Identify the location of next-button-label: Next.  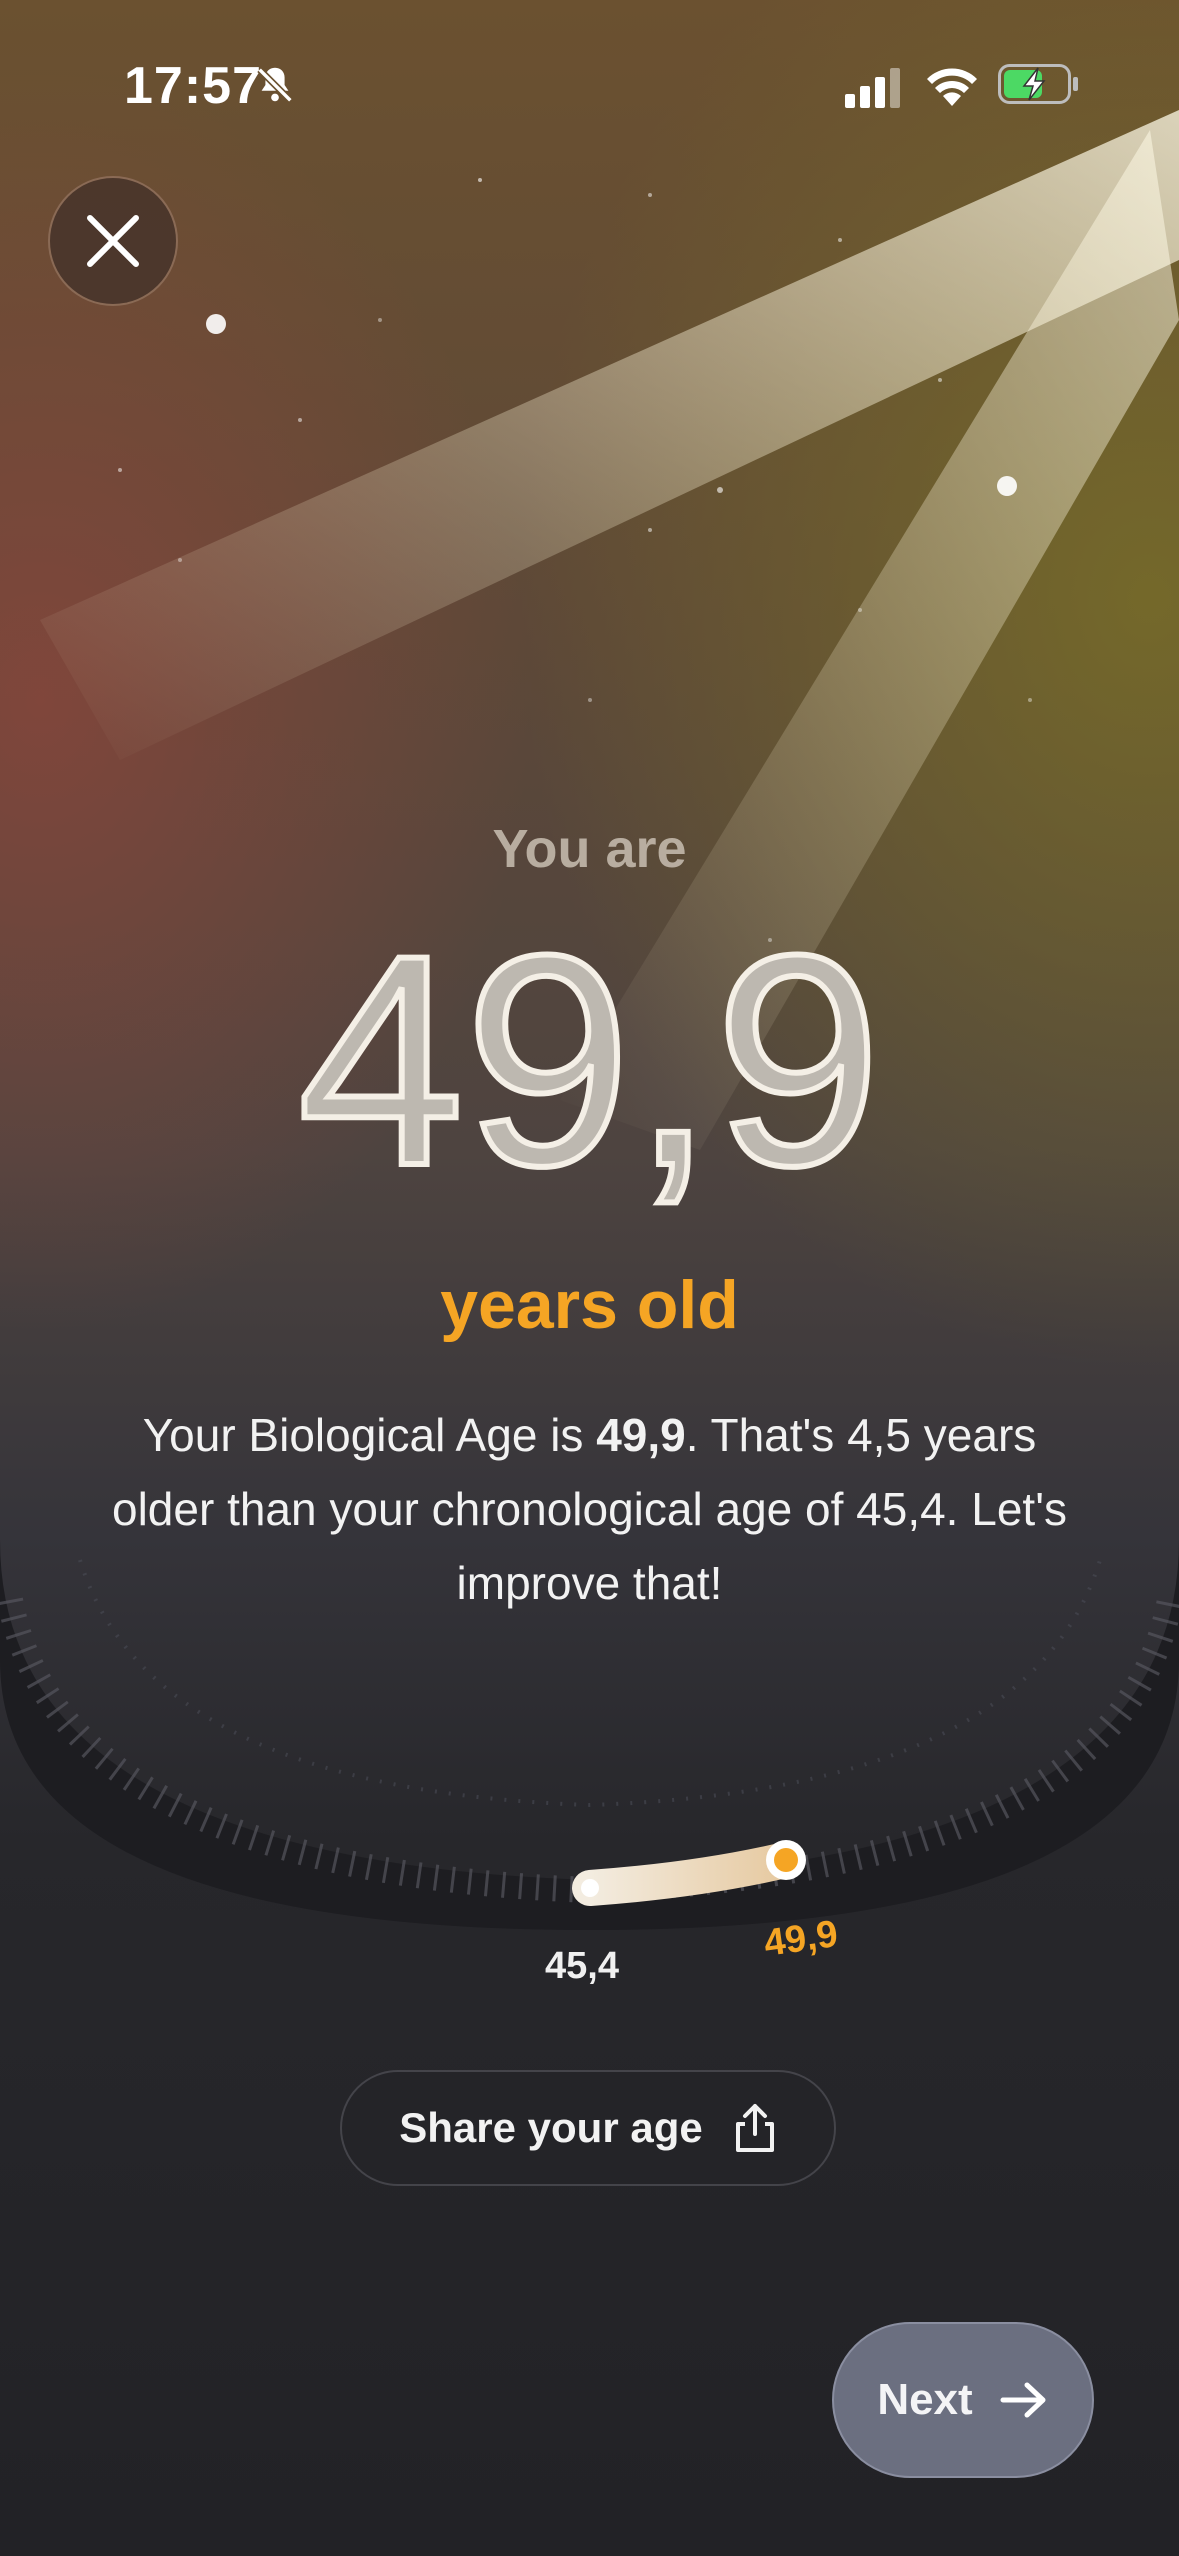
(925, 2399).